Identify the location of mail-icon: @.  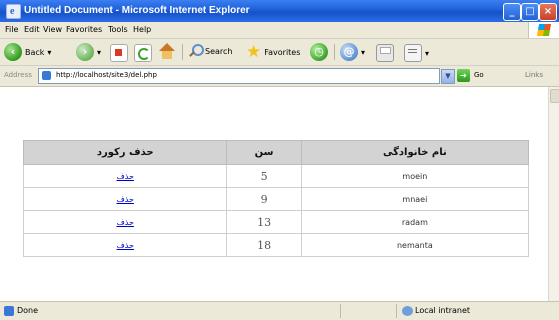
(349, 52).